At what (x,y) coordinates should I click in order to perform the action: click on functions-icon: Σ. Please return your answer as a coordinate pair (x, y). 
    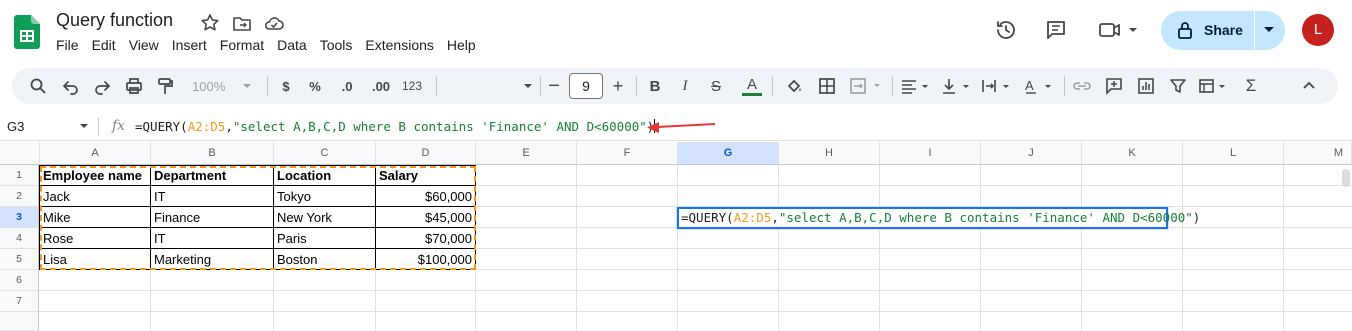
    Looking at the image, I should click on (1251, 86).